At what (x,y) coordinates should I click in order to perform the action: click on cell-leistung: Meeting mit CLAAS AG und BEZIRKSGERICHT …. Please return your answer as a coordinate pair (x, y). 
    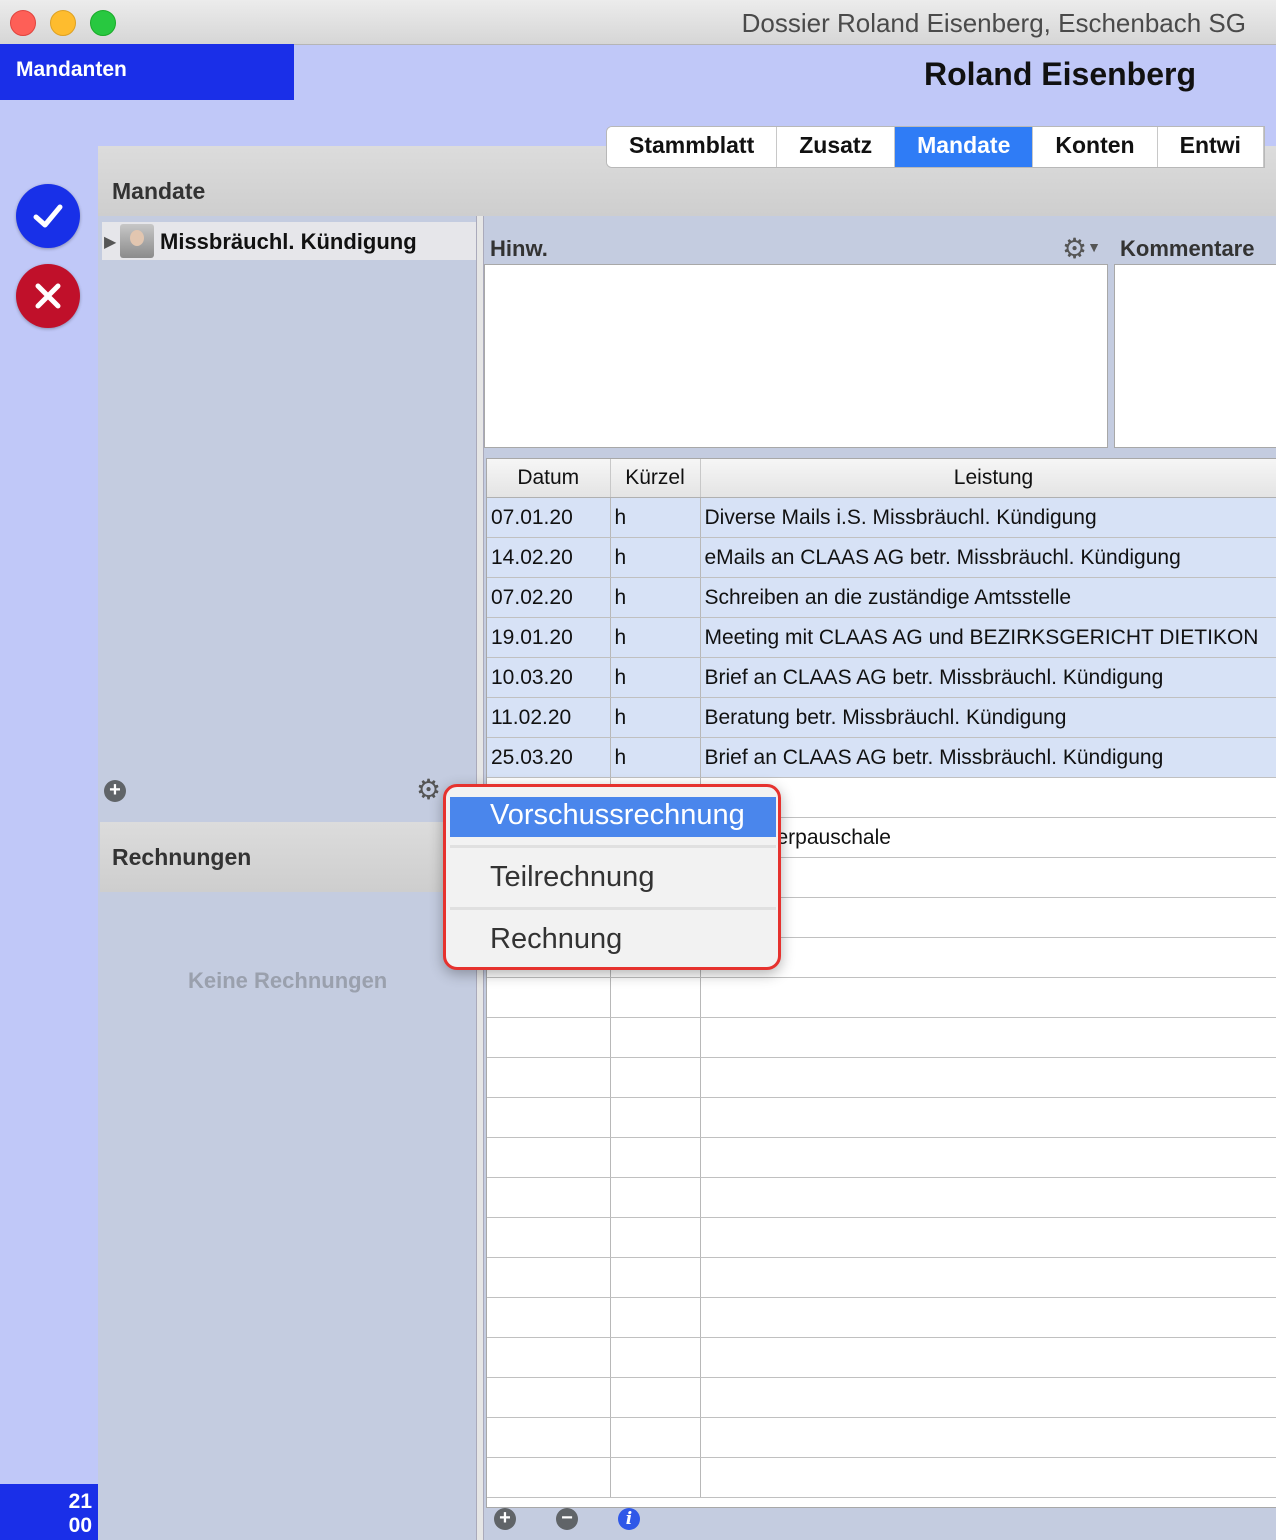
    Looking at the image, I should click on (988, 637).